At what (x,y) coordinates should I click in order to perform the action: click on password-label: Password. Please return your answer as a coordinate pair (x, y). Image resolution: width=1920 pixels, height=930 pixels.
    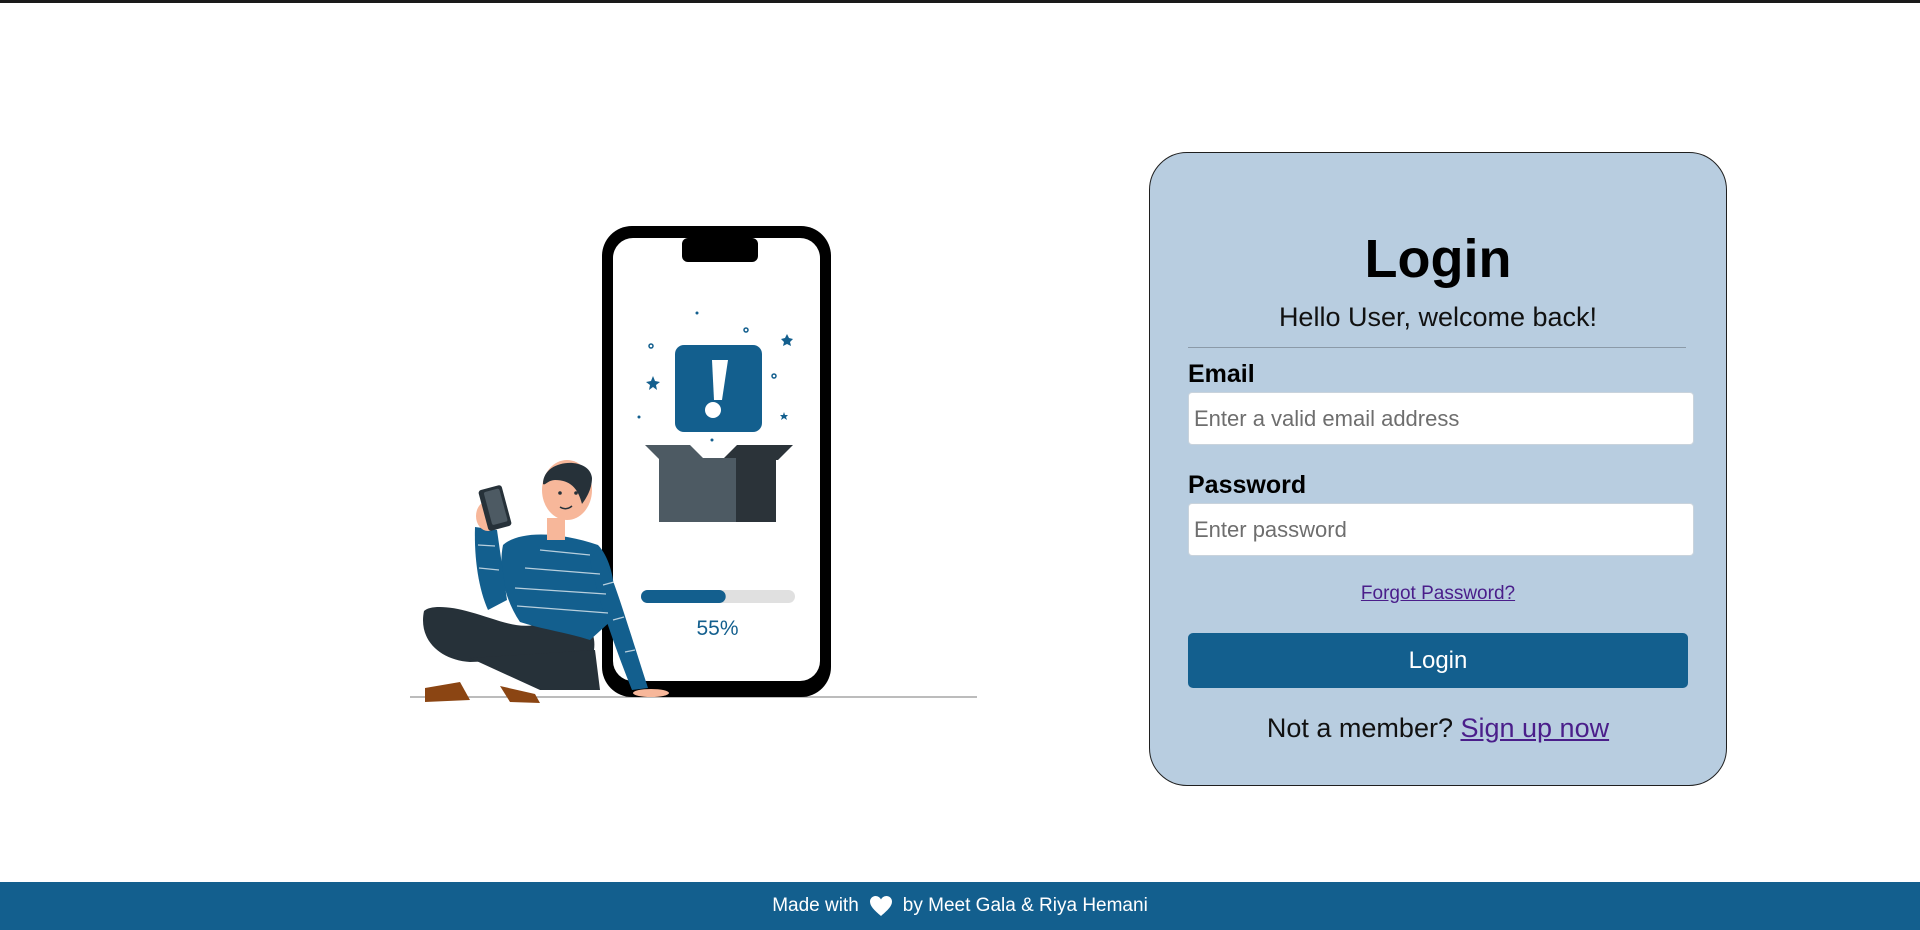
    Looking at the image, I should click on (1247, 485).